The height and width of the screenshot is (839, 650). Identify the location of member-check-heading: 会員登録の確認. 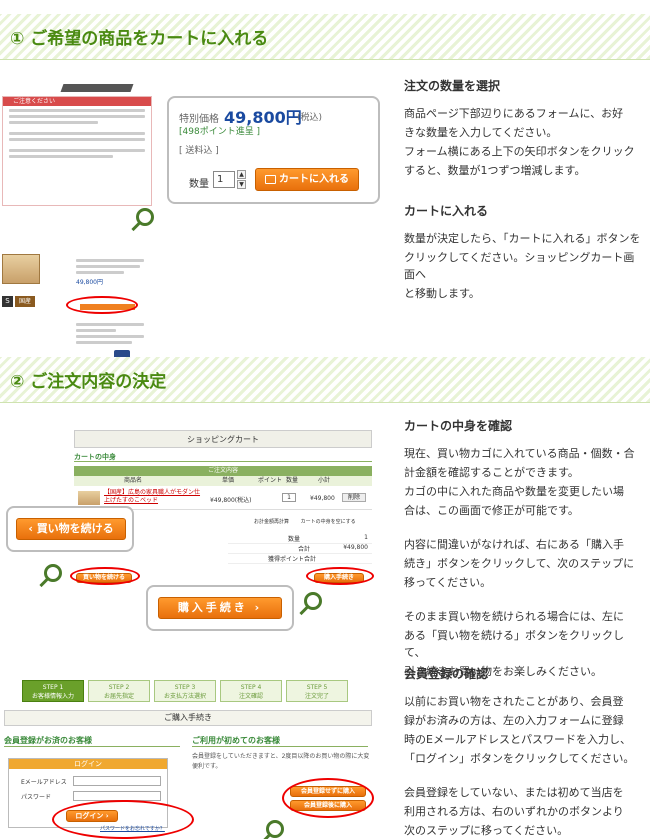
(446, 674).